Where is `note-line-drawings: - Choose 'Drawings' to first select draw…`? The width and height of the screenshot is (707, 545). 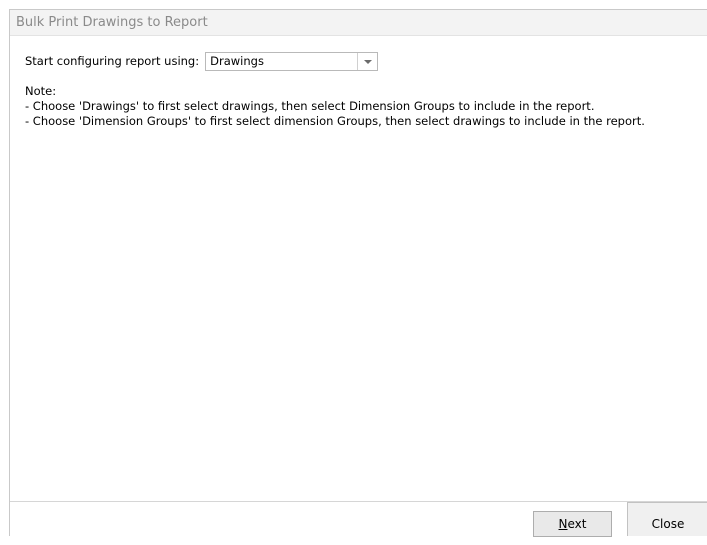 note-line-drawings: - Choose 'Drawings' to first select draw… is located at coordinates (310, 106).